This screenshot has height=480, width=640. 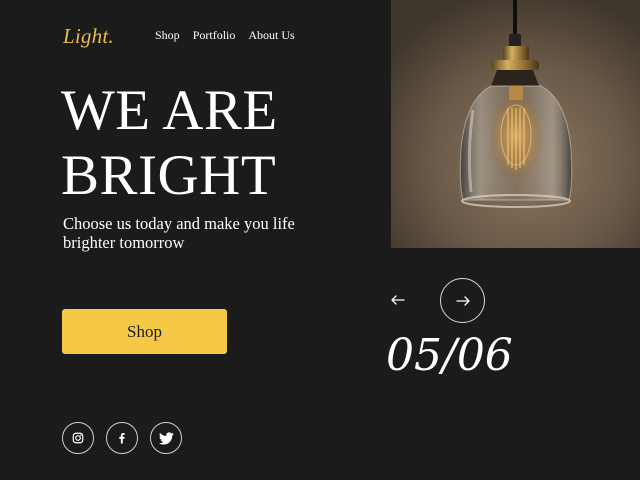 I want to click on twitter-link, so click(x=166, y=438).